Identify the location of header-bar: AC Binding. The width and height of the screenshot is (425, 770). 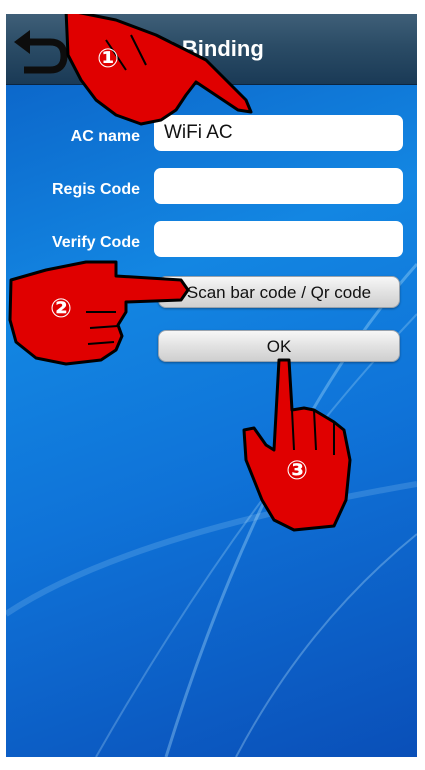
(211, 49).